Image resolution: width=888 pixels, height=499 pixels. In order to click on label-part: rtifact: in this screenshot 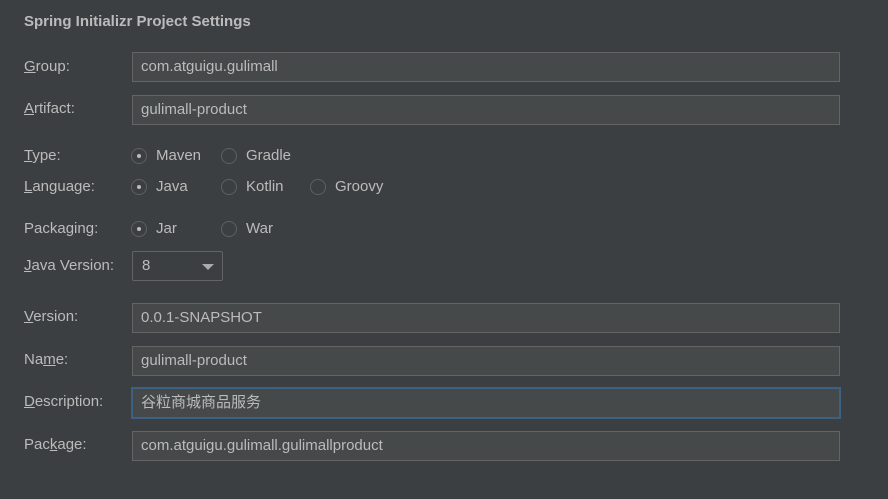, I will do `click(54, 108)`.